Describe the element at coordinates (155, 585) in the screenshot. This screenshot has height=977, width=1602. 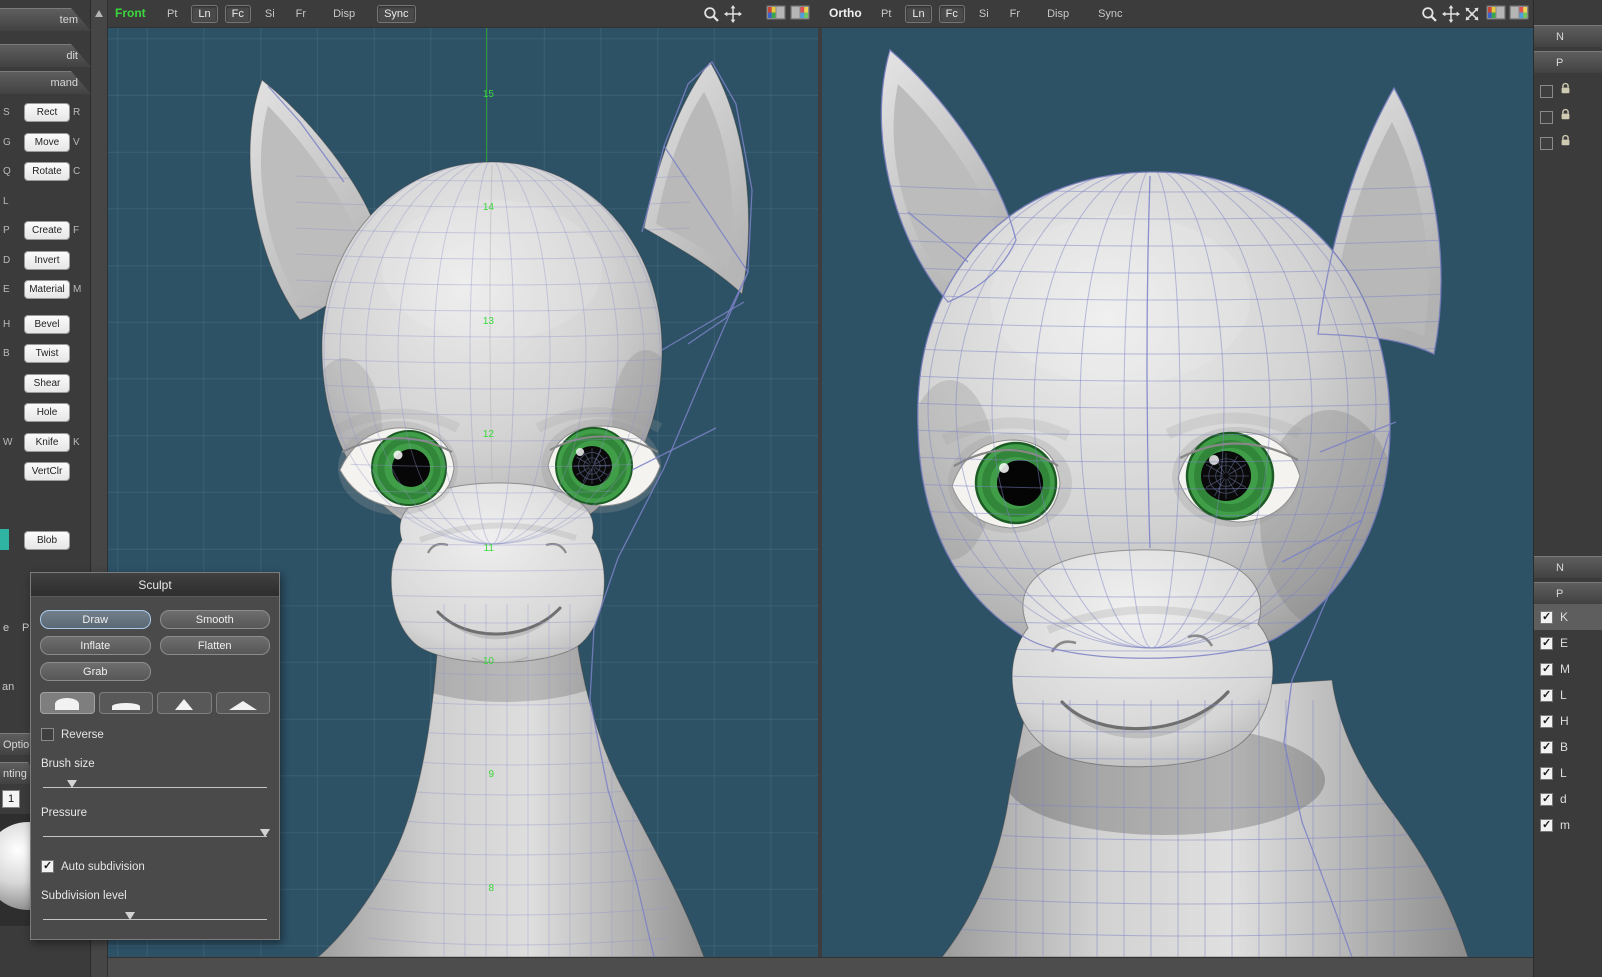
I see `sculpt-panel-title: Sculpt` at that location.